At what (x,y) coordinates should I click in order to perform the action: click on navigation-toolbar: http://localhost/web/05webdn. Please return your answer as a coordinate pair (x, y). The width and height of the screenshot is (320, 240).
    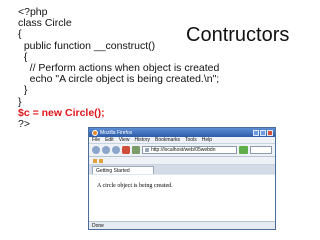
    Looking at the image, I should click on (182, 150).